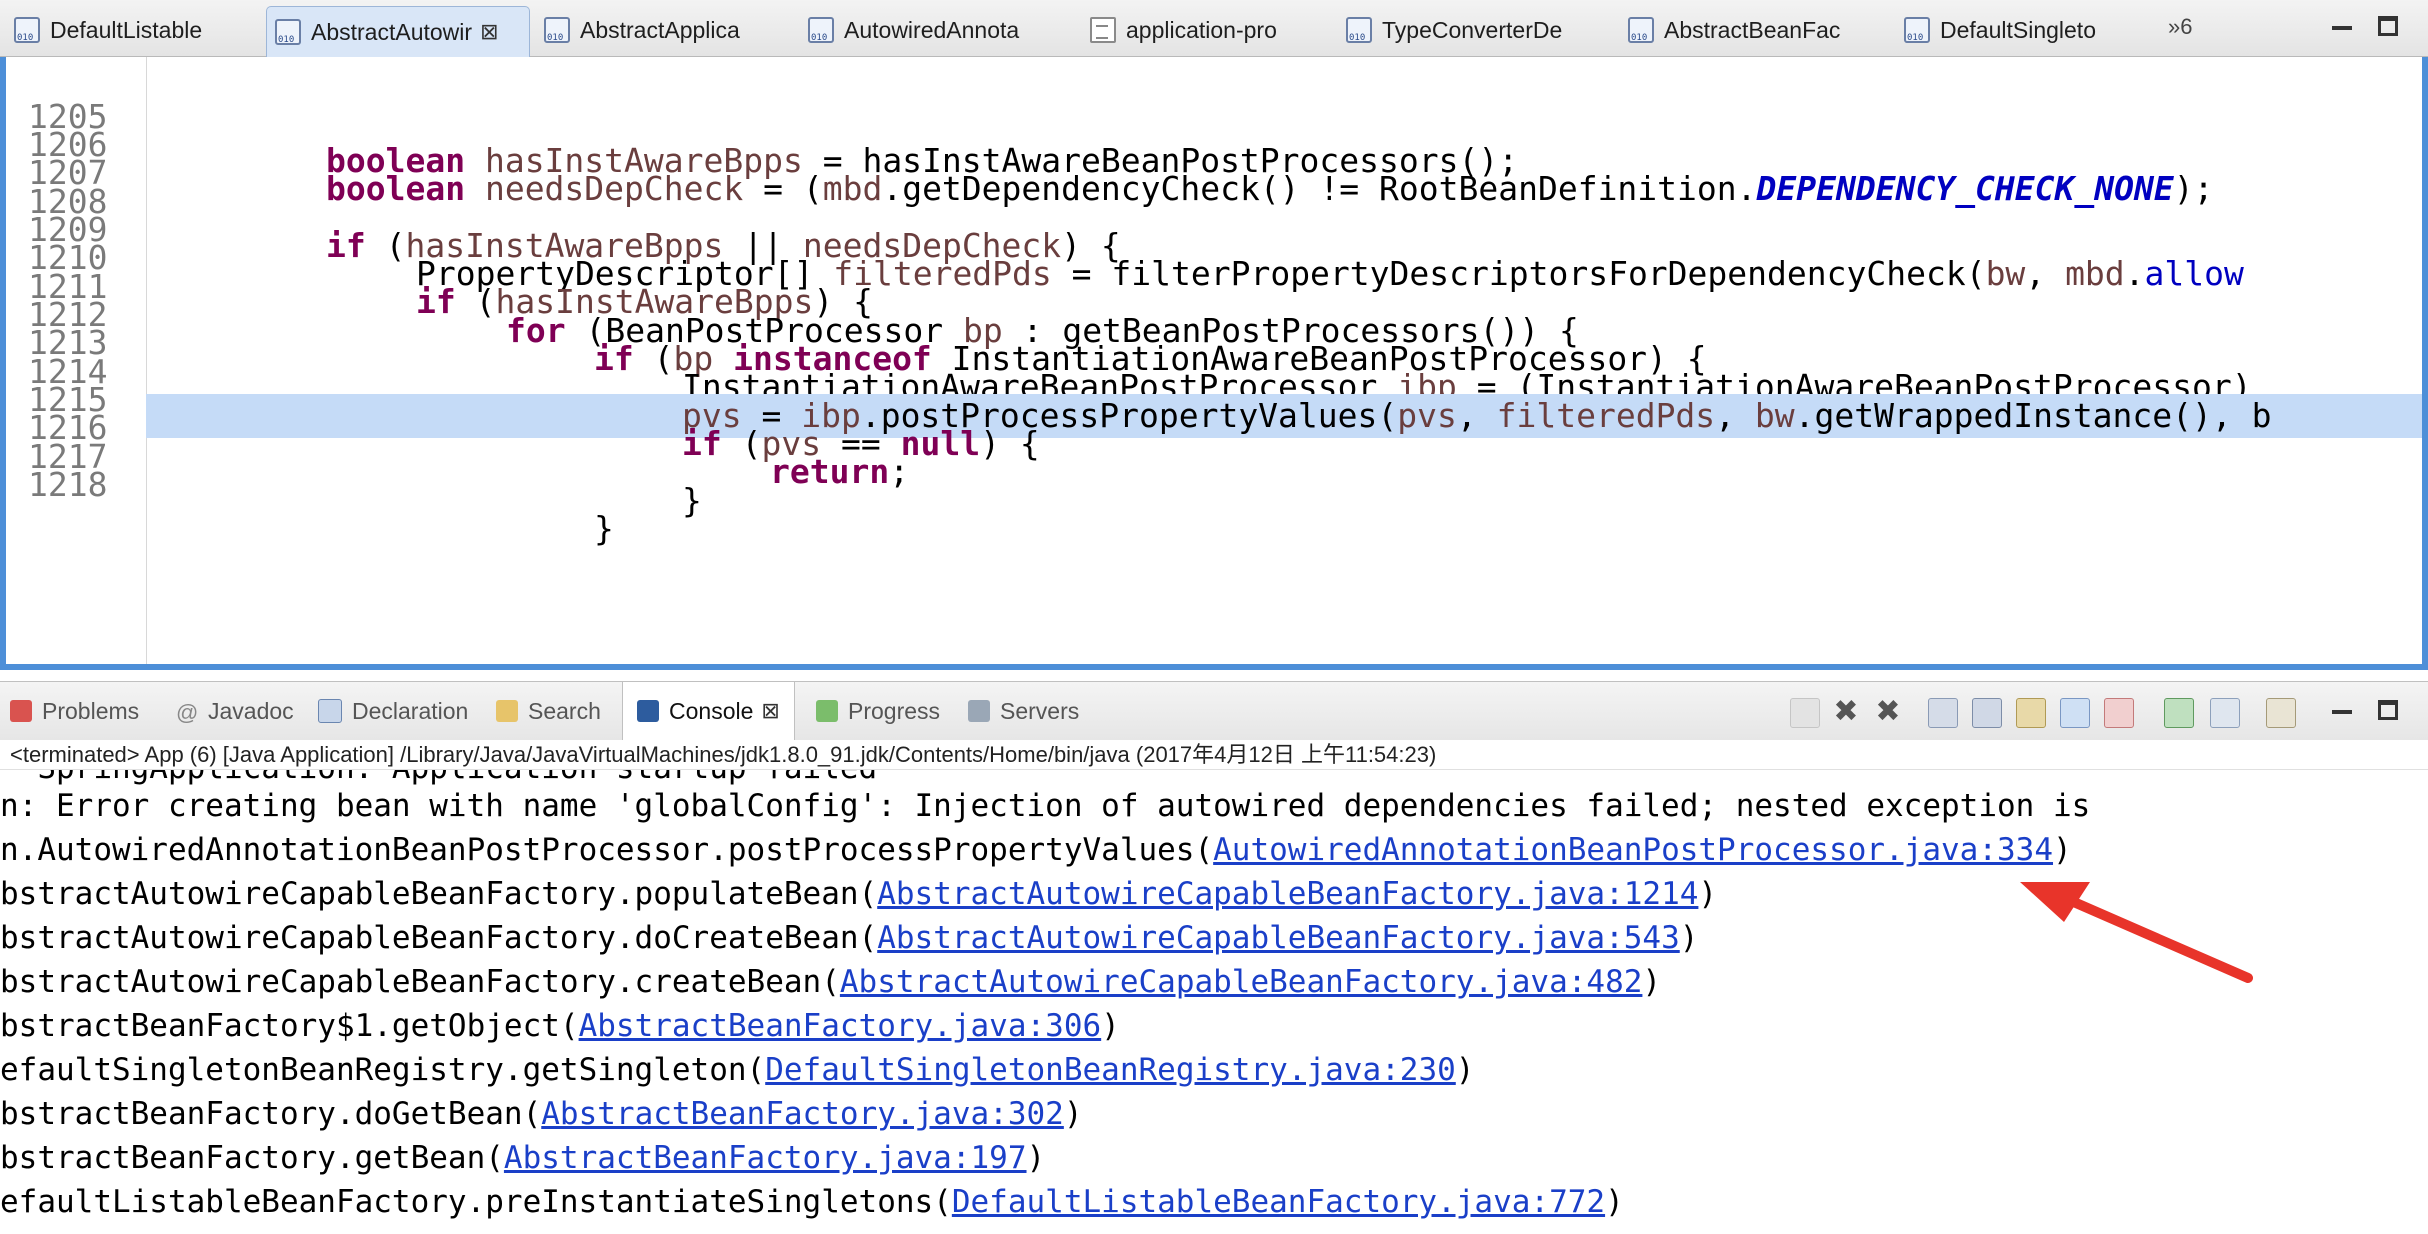  I want to click on tab-servers: Servers, so click(1023, 711).